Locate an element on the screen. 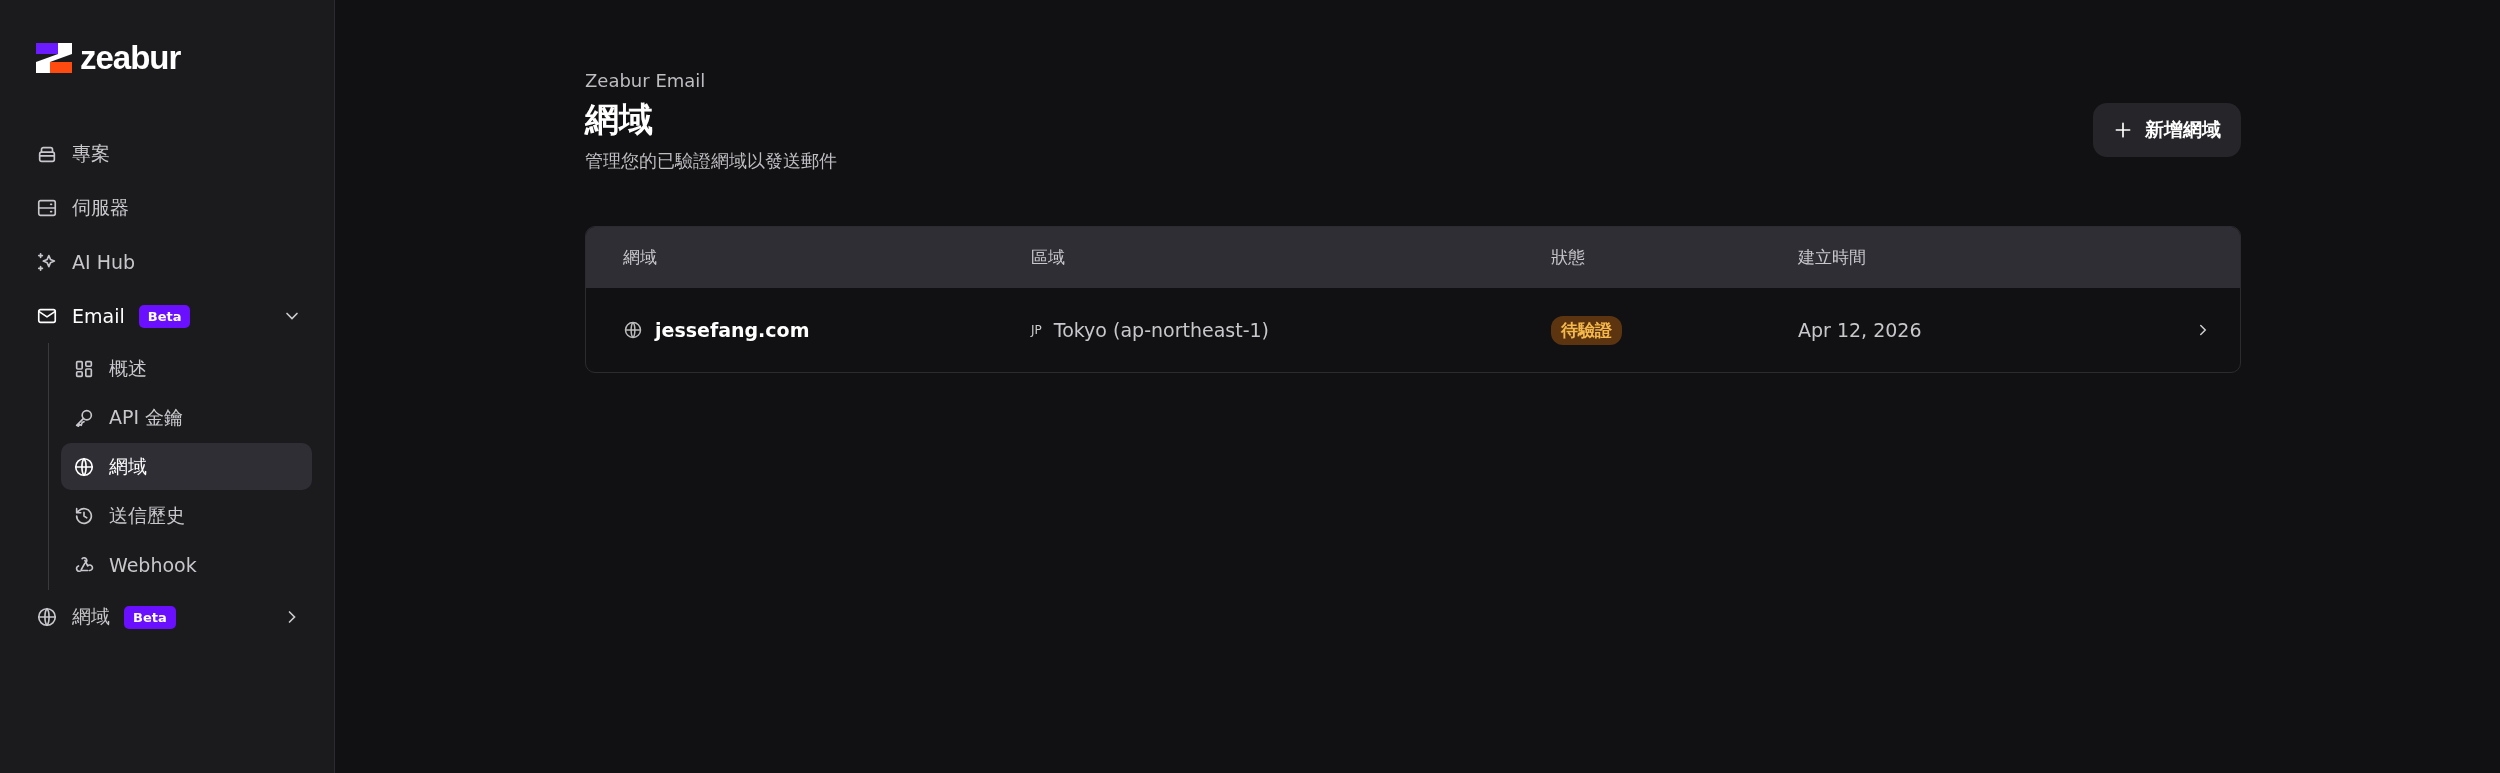  page-description: 管理您的已驗證網域以發送郵件 is located at coordinates (711, 161).